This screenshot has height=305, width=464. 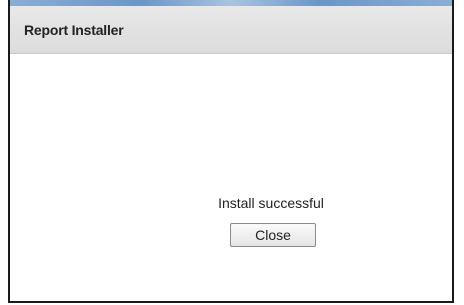 What do you see at coordinates (231, 30) in the screenshot?
I see `dialog-titlebar: Report Installer` at bounding box center [231, 30].